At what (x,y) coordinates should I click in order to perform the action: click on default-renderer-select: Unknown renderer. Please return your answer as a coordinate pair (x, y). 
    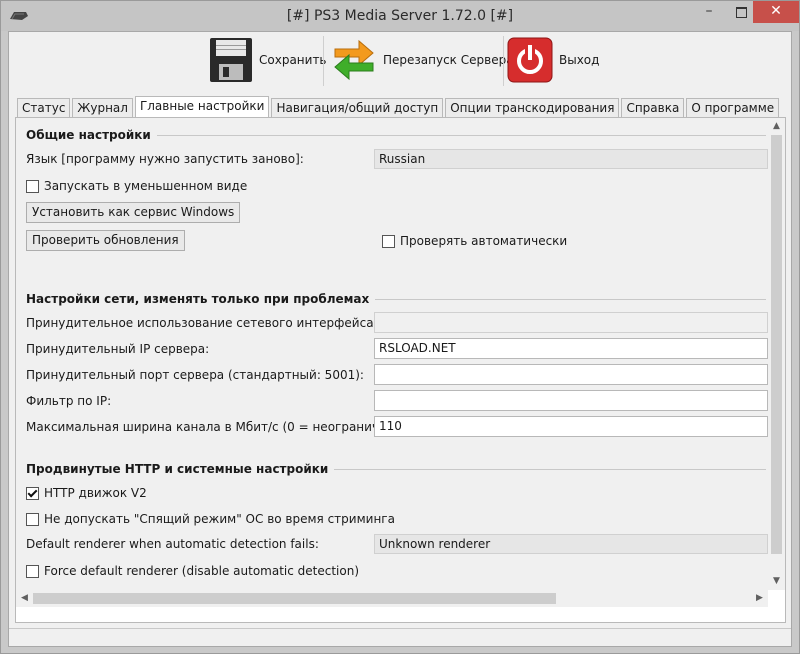
    Looking at the image, I should click on (571, 544).